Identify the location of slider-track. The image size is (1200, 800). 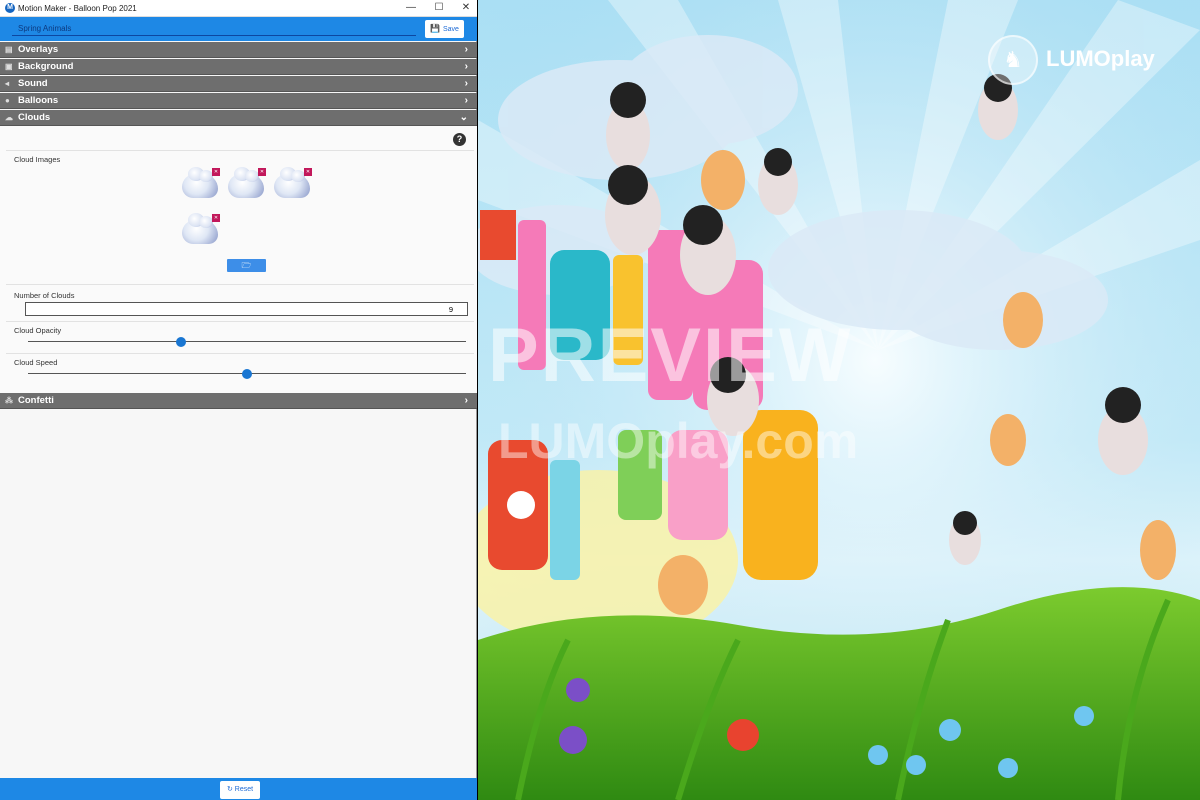
(247, 341).